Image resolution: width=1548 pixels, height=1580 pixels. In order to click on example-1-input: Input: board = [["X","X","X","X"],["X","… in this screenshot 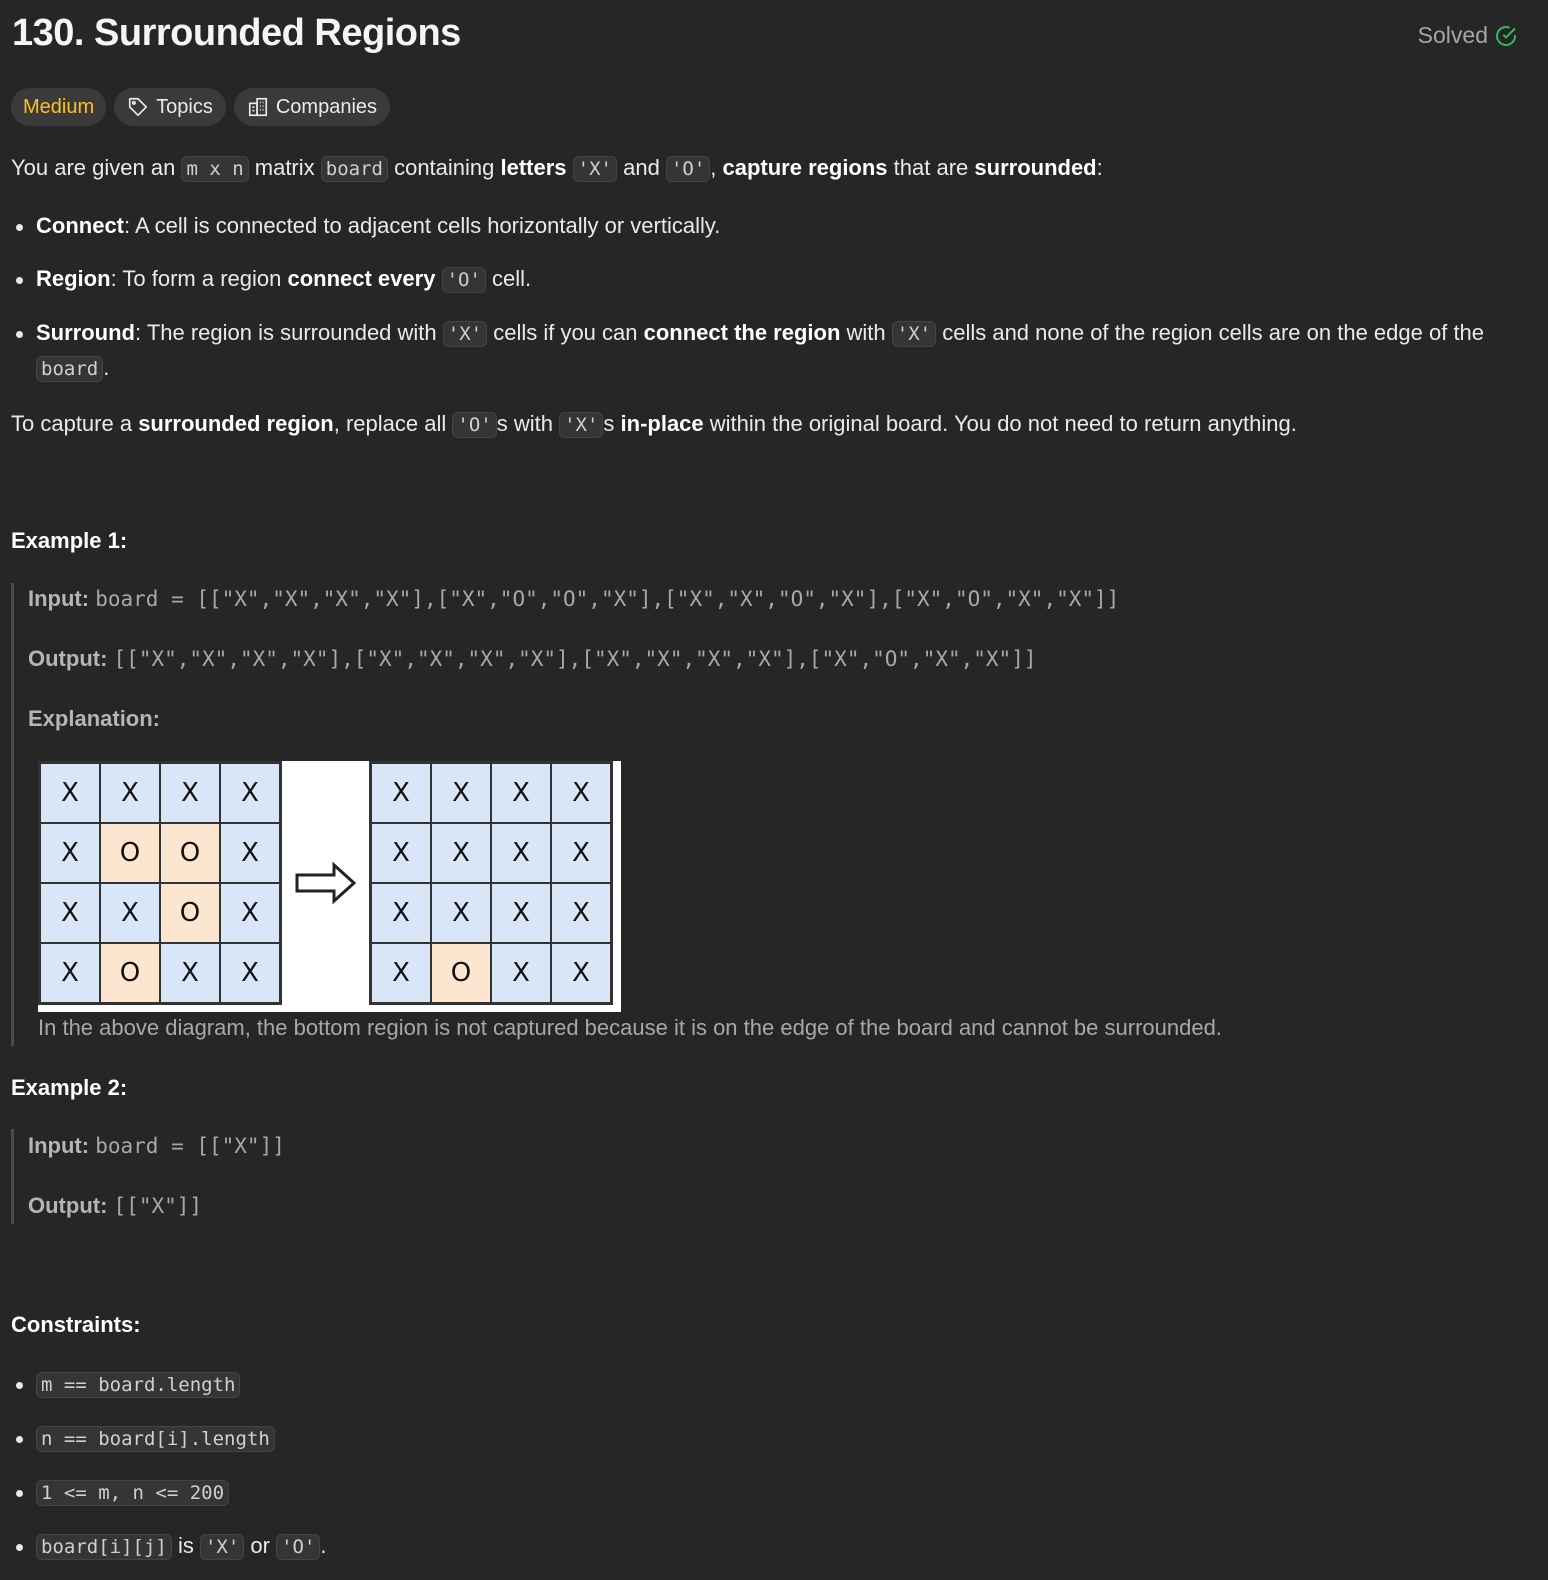, I will do `click(574, 598)`.